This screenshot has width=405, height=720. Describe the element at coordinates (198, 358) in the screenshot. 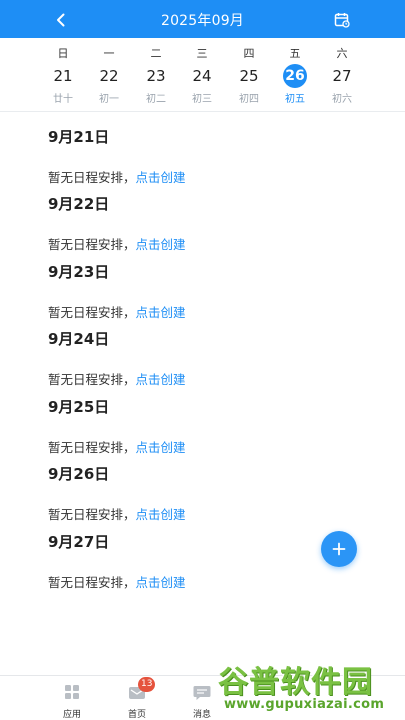

I see `schedule-group: 9月24日 暂无日程安排，点击创建` at that location.